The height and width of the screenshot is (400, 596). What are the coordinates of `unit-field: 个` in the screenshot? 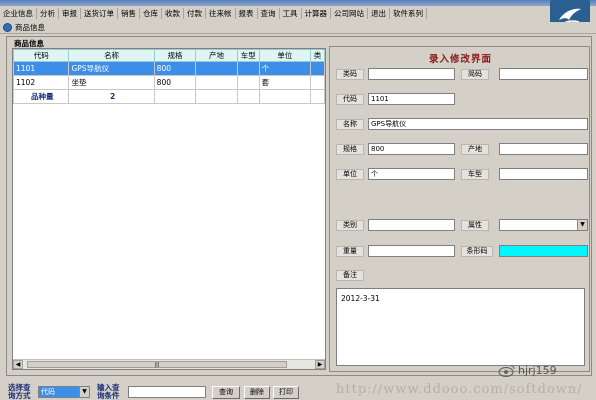 It's located at (411, 174).